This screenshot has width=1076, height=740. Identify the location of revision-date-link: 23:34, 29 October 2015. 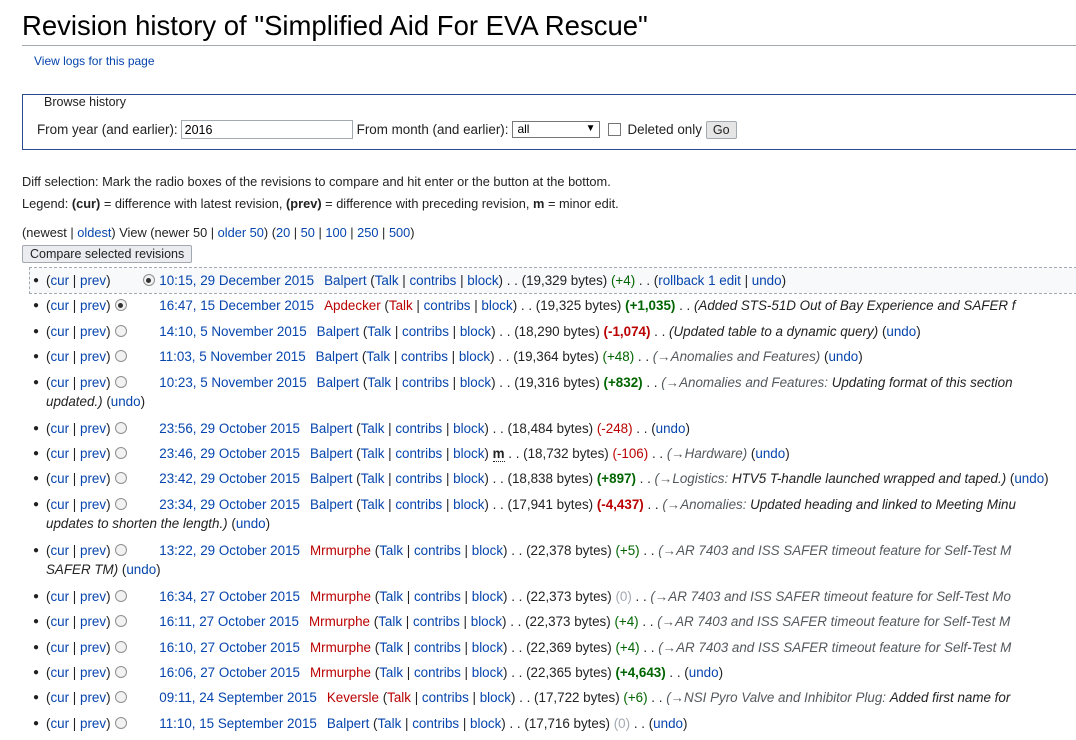
(229, 504).